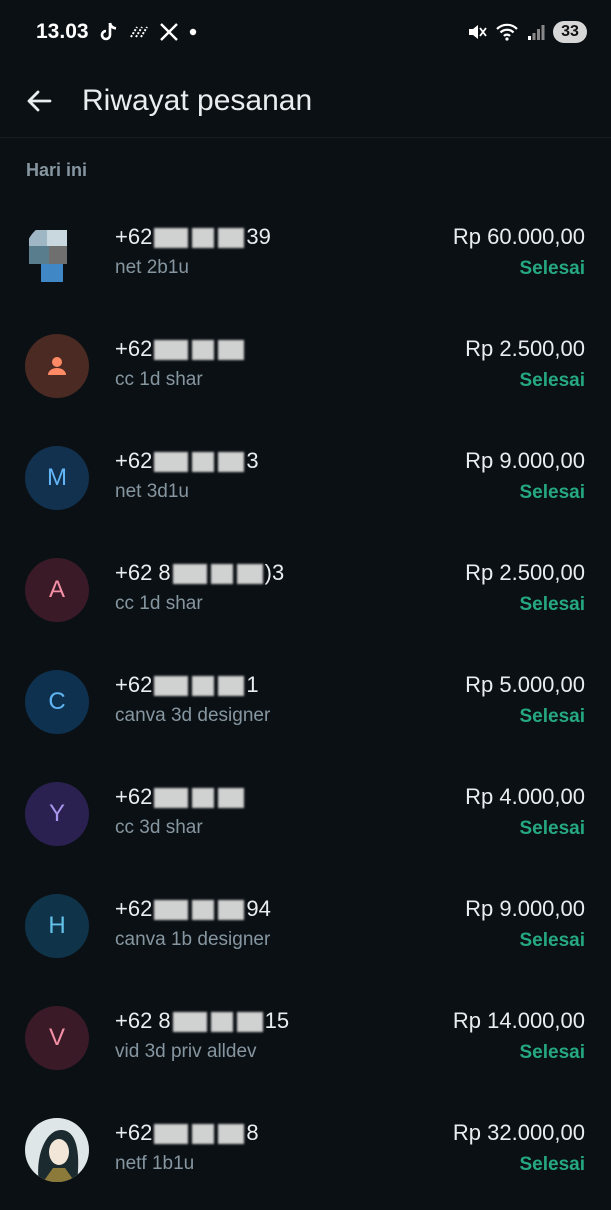 This screenshot has width=611, height=1210. Describe the element at coordinates (57, 478) in the screenshot. I see `contact-avatar: M` at that location.